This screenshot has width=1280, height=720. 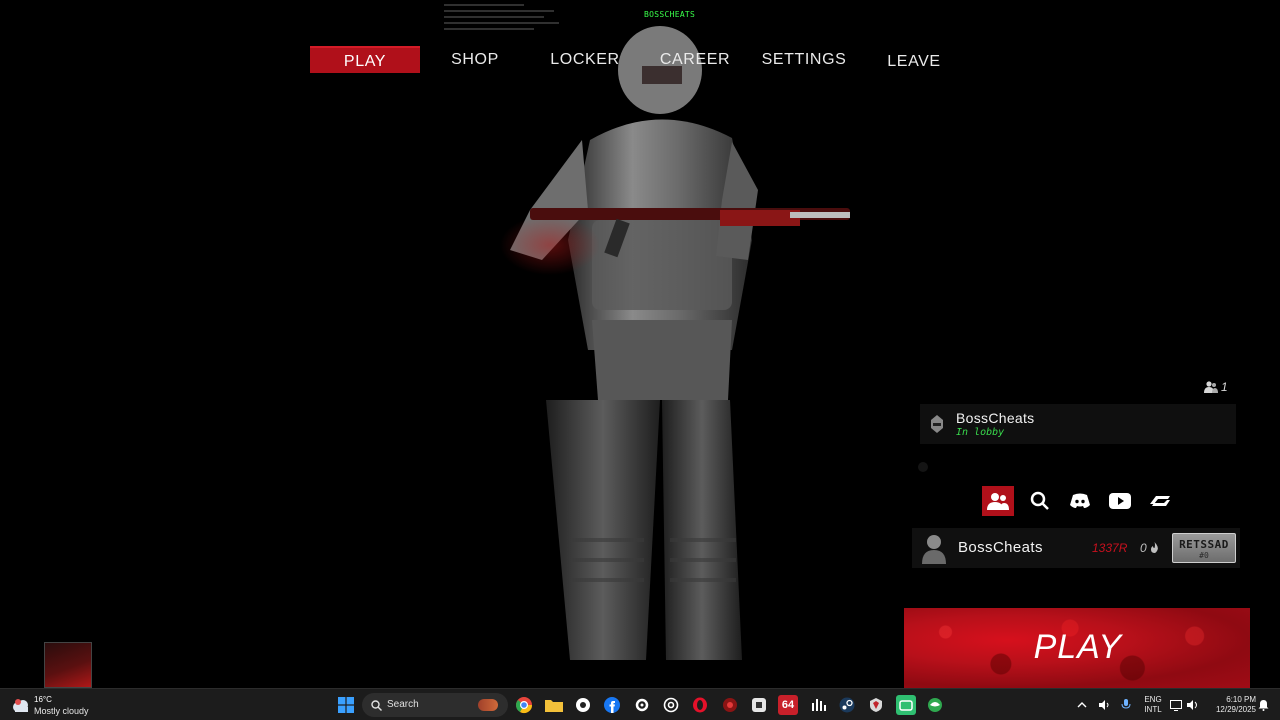 I want to click on weather-widget: 16°C Mostly cloudy, so click(x=67, y=705).